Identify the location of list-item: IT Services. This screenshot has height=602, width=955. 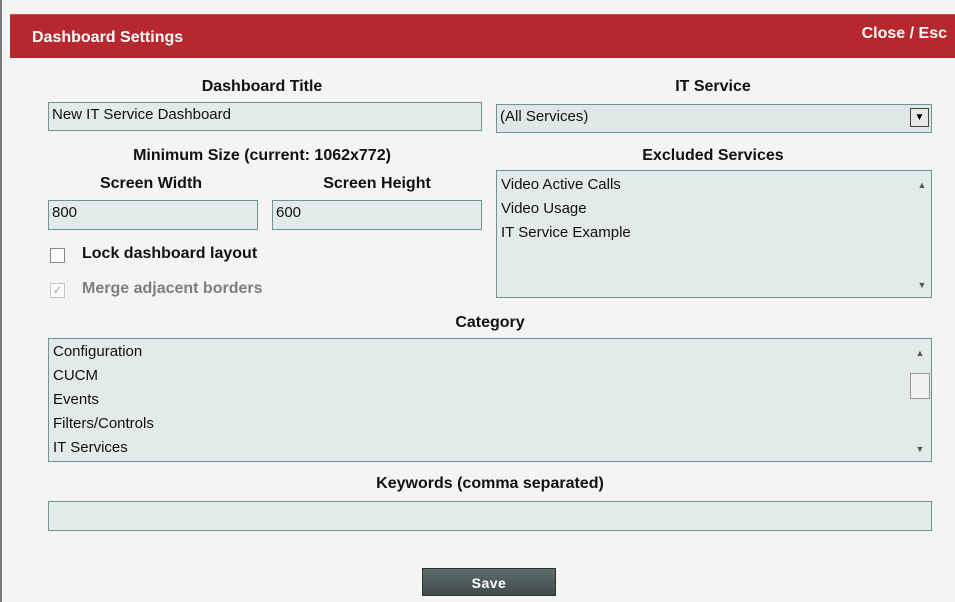
(490, 449).